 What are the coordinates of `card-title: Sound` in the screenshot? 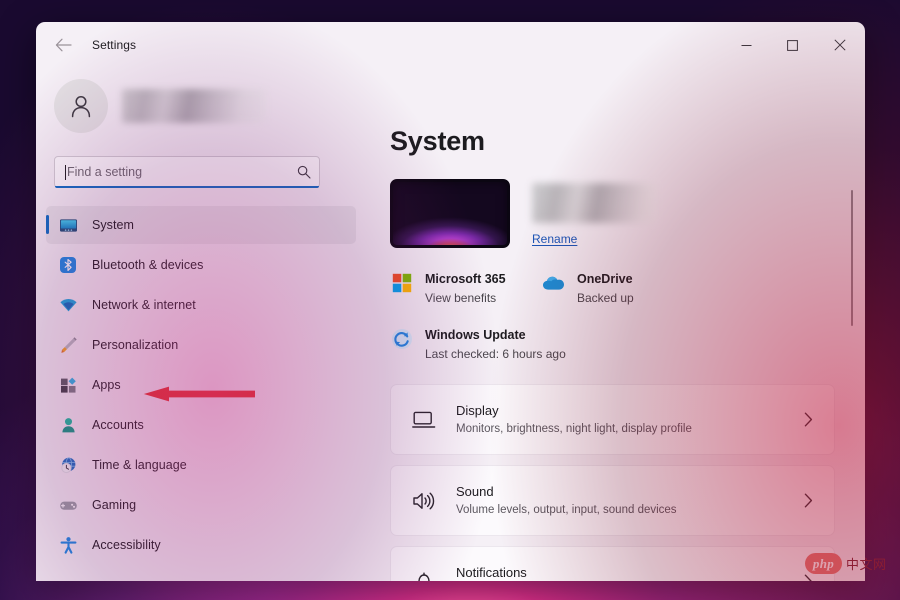 It's located at (475, 491).